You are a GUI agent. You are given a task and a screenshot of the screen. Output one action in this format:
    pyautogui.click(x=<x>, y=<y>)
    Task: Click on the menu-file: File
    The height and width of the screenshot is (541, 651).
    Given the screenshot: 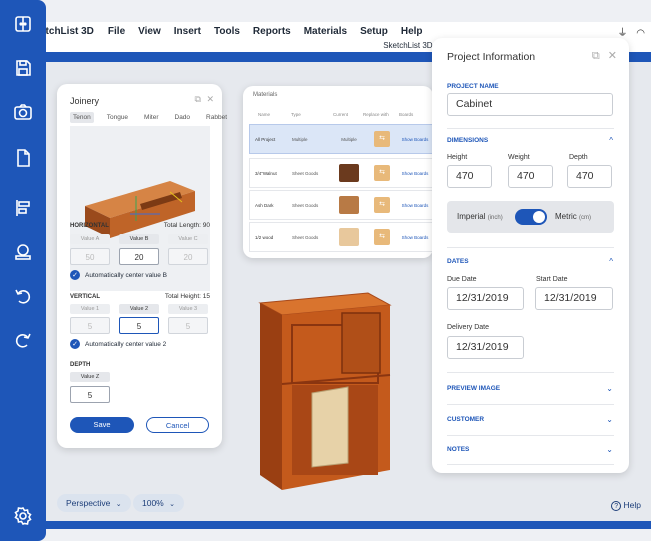 What is the action you would take?
    pyautogui.click(x=116, y=31)
    